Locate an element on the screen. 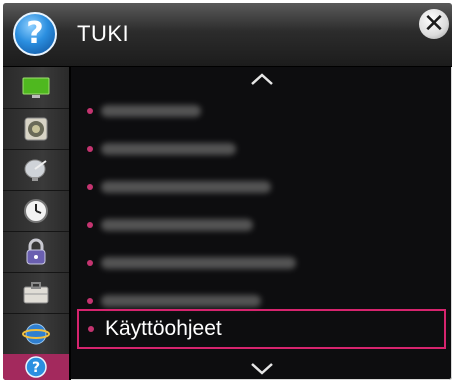  sidebar-item-time is located at coordinates (36, 211).